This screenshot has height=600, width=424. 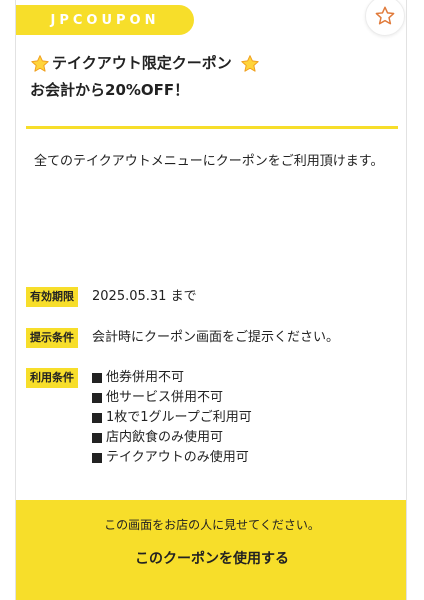 What do you see at coordinates (209, 161) in the screenshot?
I see `coupon-description: 全てのテイクアウトメニューにクーポンをご利用頂けます。` at bounding box center [209, 161].